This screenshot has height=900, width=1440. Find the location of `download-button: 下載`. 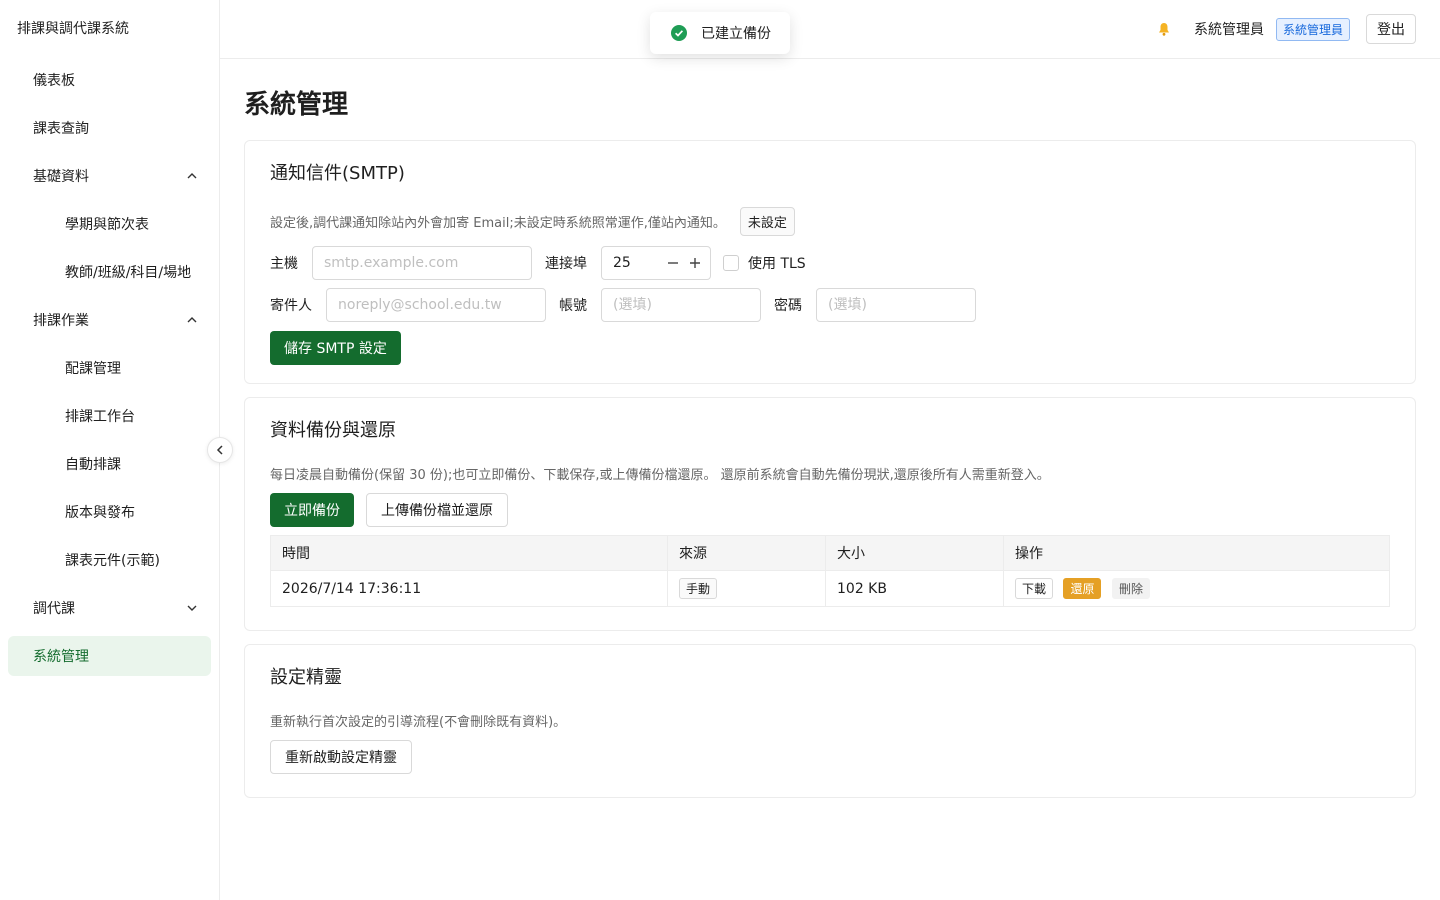

download-button: 下載 is located at coordinates (1034, 588).